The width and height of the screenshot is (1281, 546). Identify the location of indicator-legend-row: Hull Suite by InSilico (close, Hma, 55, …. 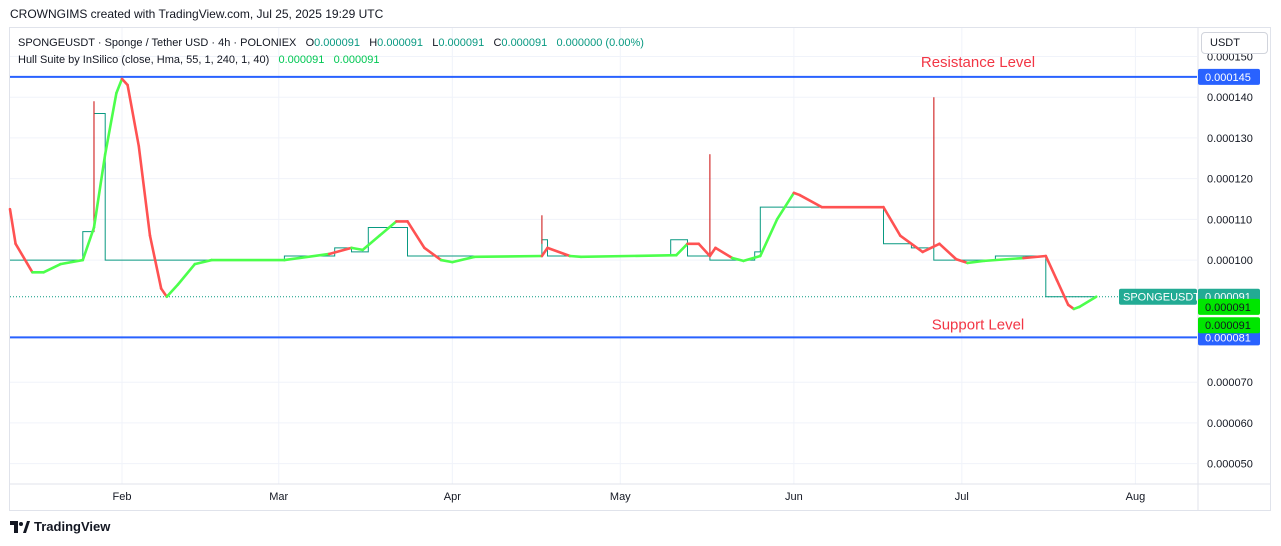
(331, 60).